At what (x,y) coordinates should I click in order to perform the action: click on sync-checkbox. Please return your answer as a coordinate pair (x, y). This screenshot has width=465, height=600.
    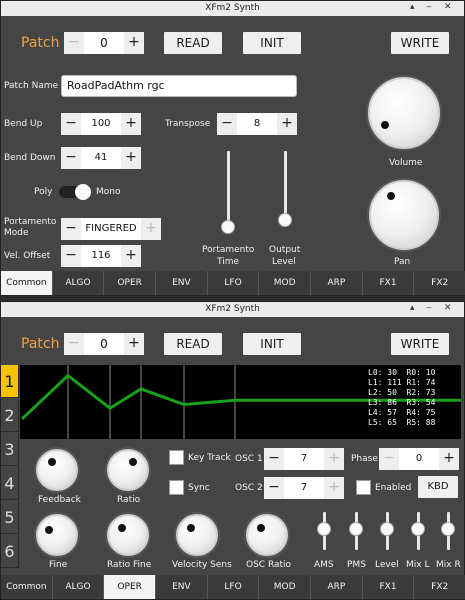
    Looking at the image, I should click on (176, 487).